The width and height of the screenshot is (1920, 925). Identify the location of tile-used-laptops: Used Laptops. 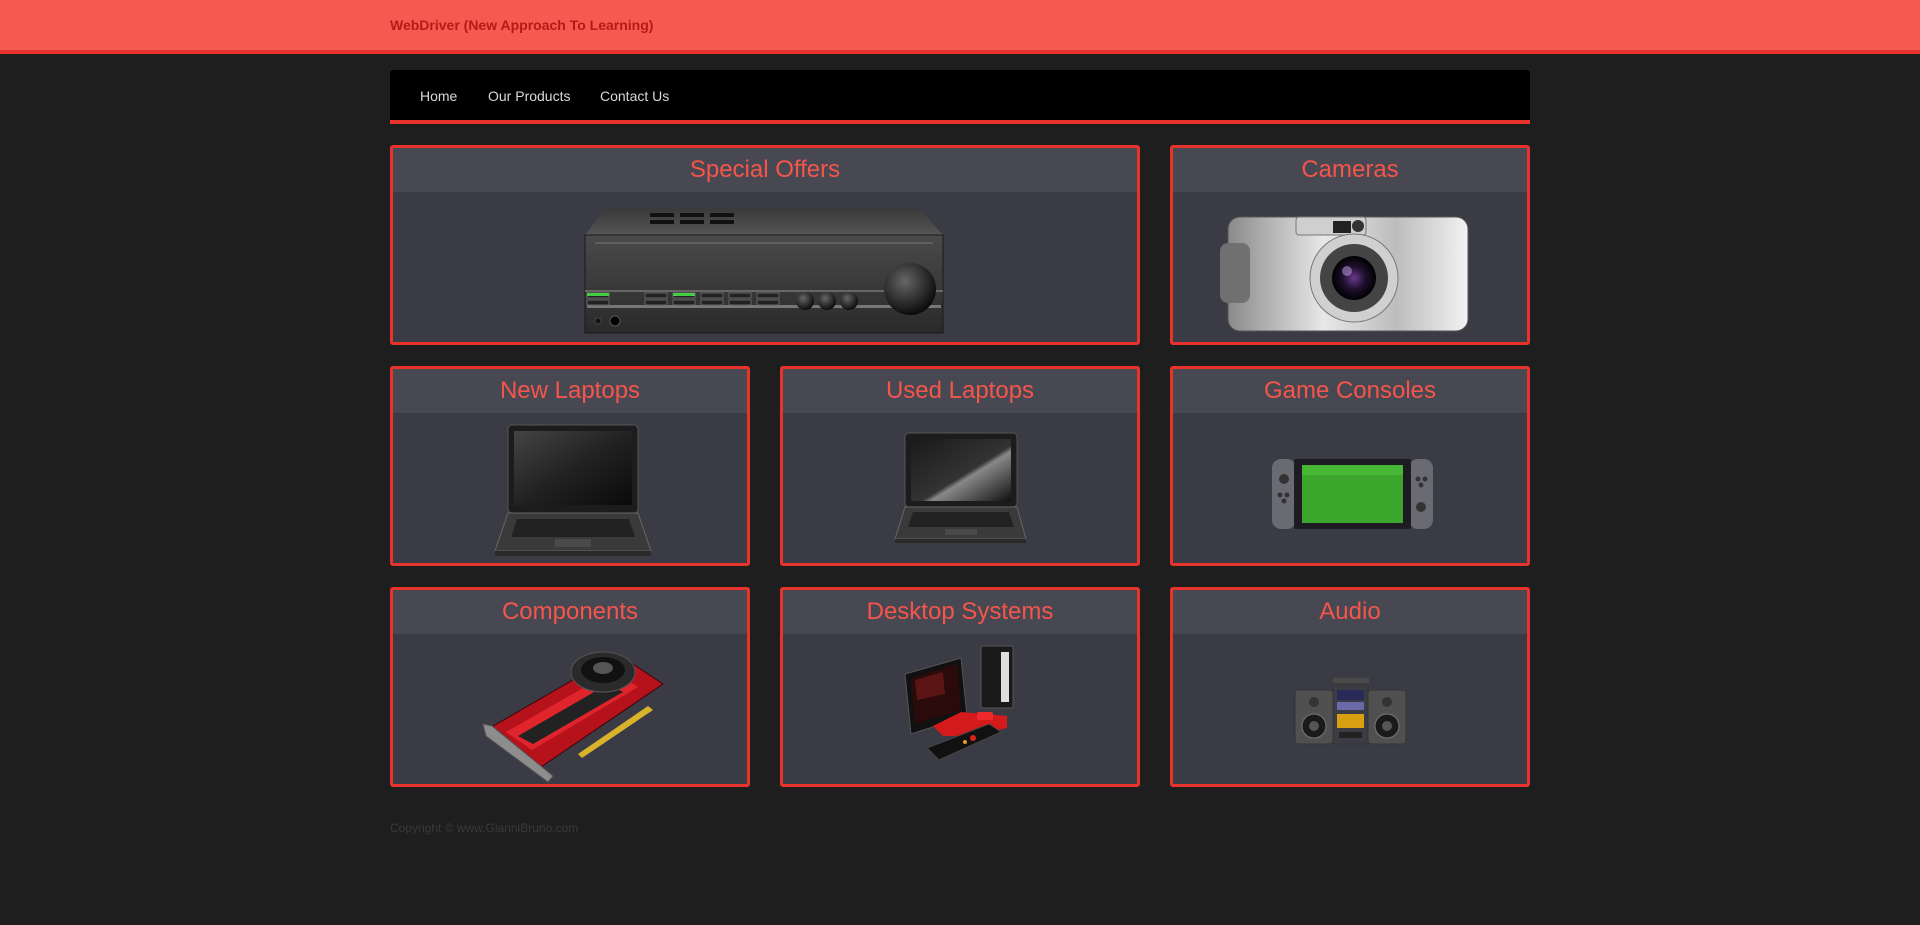
(960, 466).